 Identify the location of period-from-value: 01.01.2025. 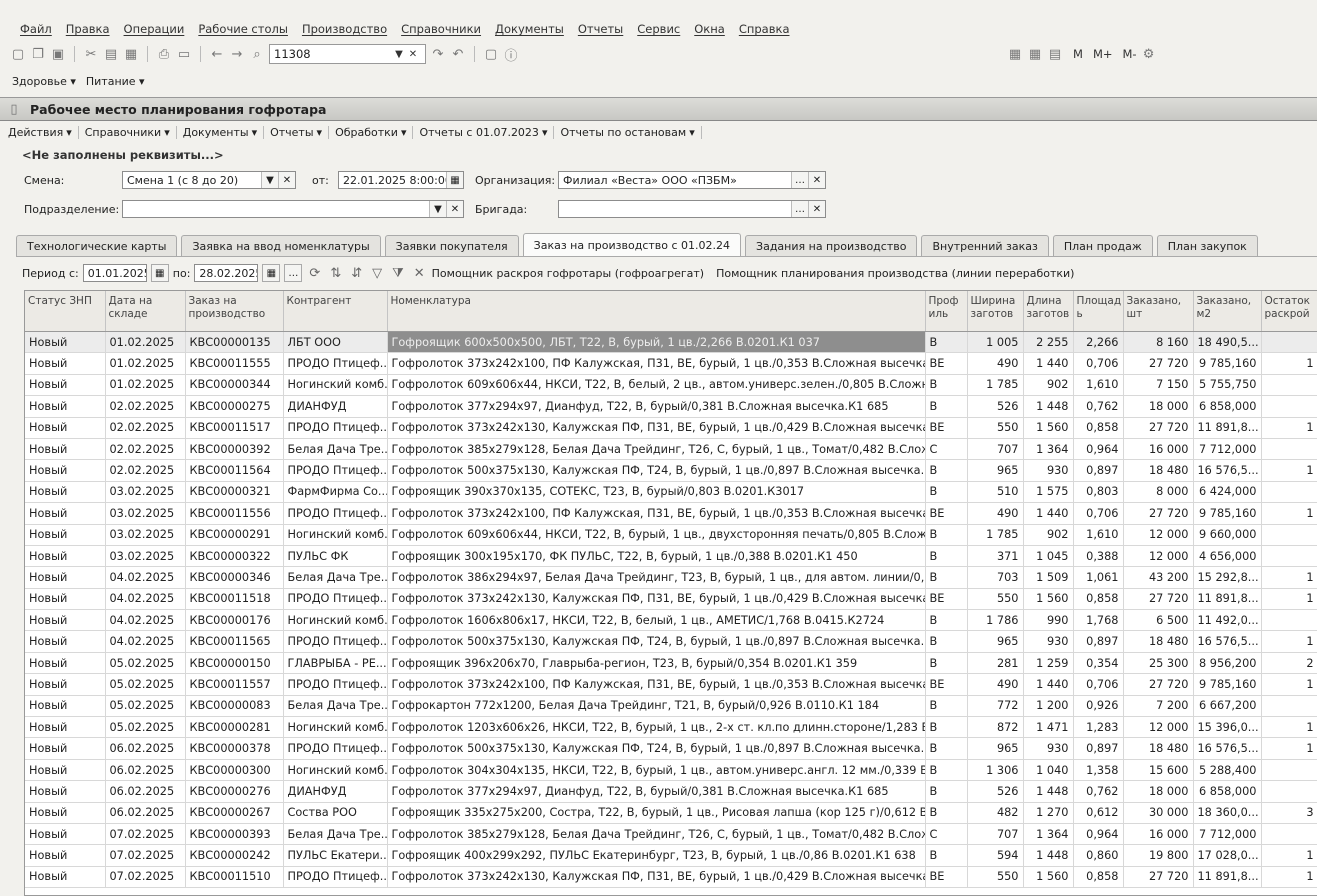
(115, 273).